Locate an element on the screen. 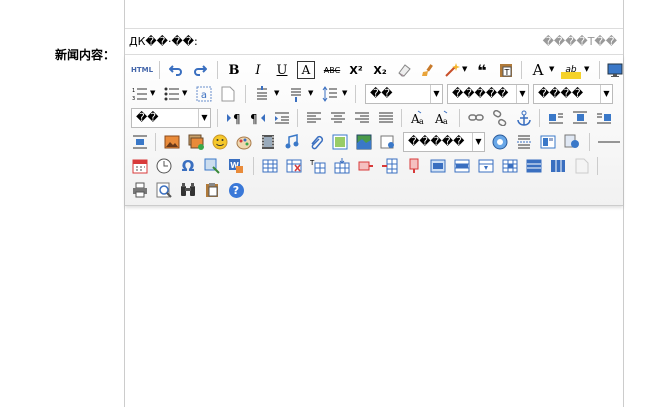 The width and height of the screenshot is (652, 407). multi-image-icon is located at coordinates (196, 142).